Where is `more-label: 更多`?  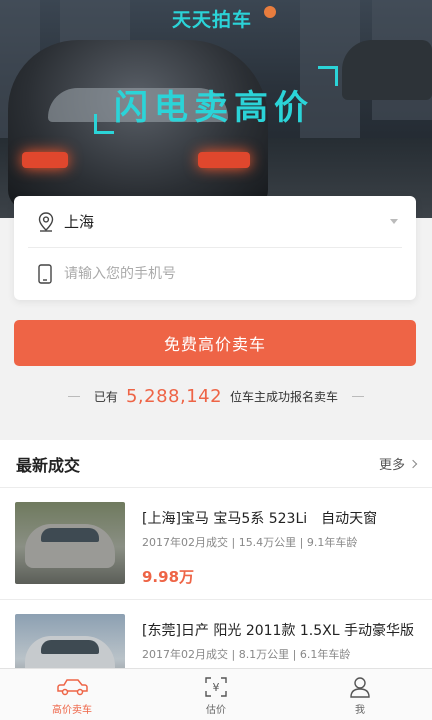
more-label: 更多 is located at coordinates (391, 465).